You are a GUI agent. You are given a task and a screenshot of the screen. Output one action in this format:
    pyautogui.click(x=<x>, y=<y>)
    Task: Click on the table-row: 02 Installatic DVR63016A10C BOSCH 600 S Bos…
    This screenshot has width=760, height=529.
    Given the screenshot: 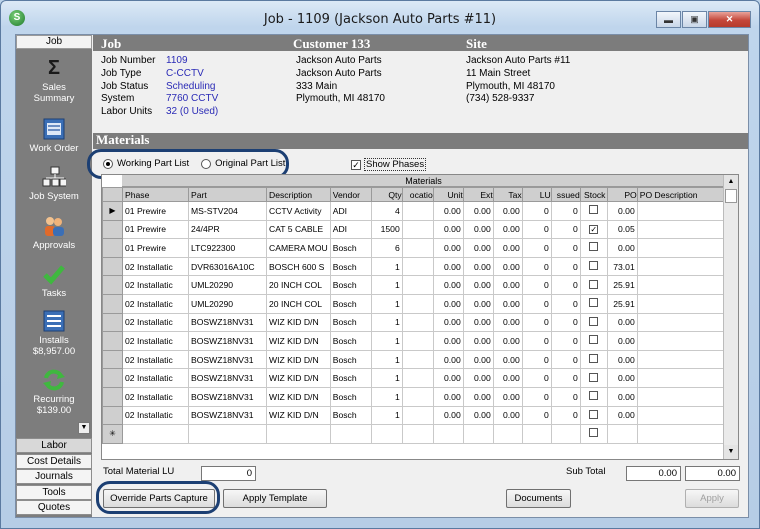 What is the action you would take?
    pyautogui.click(x=413, y=266)
    